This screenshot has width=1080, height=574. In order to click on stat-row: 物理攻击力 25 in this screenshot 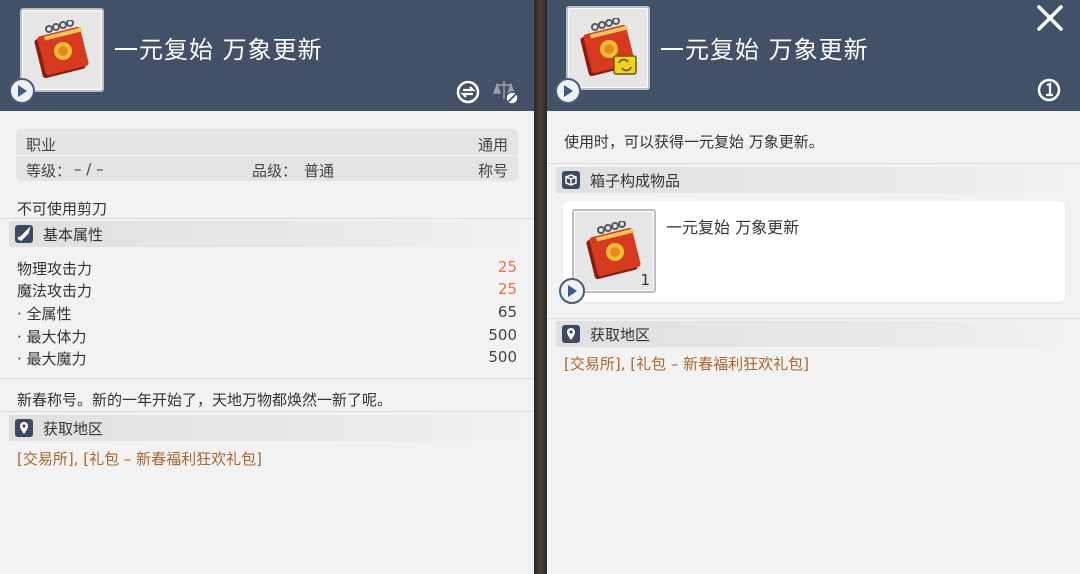, I will do `click(267, 269)`.